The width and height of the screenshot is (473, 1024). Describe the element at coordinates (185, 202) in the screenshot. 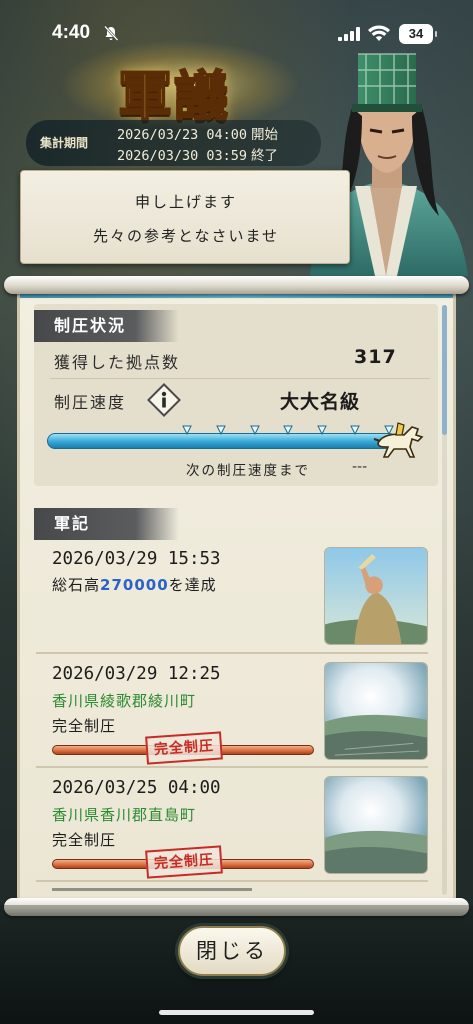

I see `speech-line-1: 申し上げます` at that location.